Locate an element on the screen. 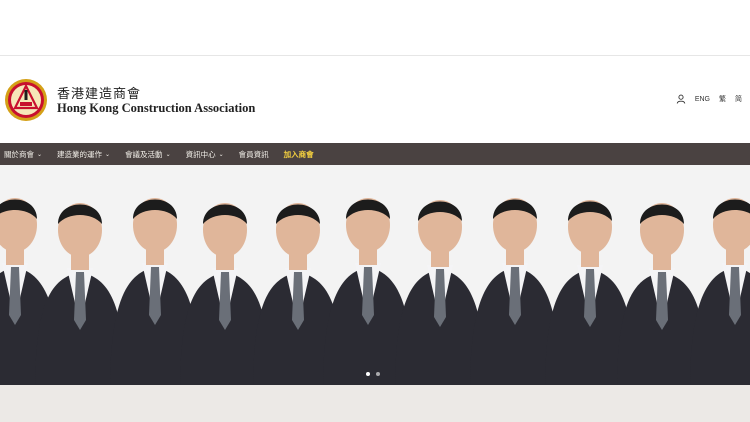  page-lower-section is located at coordinates (375, 403).